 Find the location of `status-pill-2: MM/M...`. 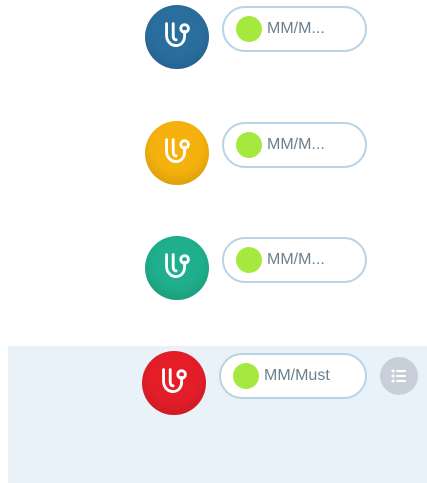

status-pill-2: MM/M... is located at coordinates (294, 145).